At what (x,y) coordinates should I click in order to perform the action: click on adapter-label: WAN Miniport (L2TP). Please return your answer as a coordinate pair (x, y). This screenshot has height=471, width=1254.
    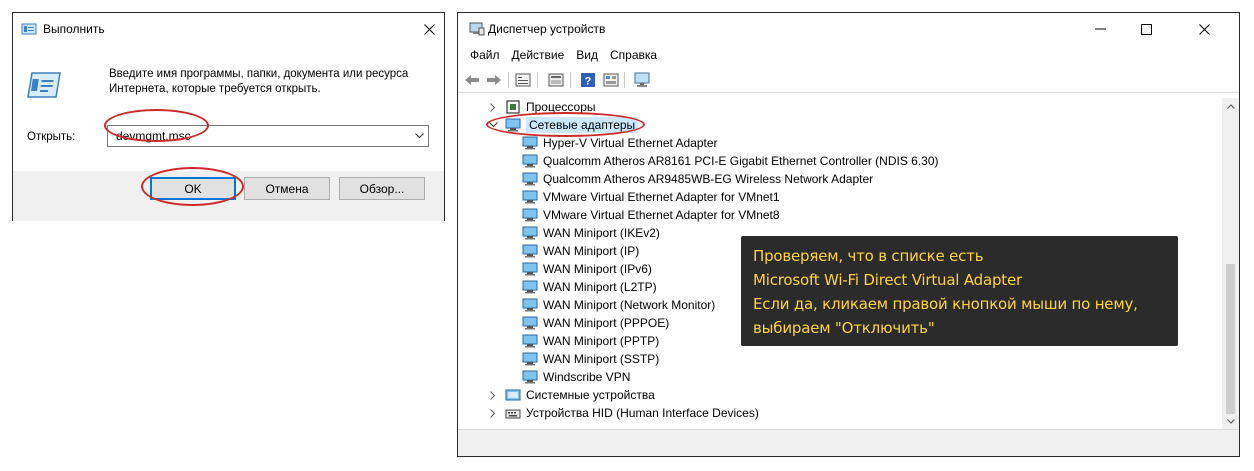
    Looking at the image, I should click on (600, 287).